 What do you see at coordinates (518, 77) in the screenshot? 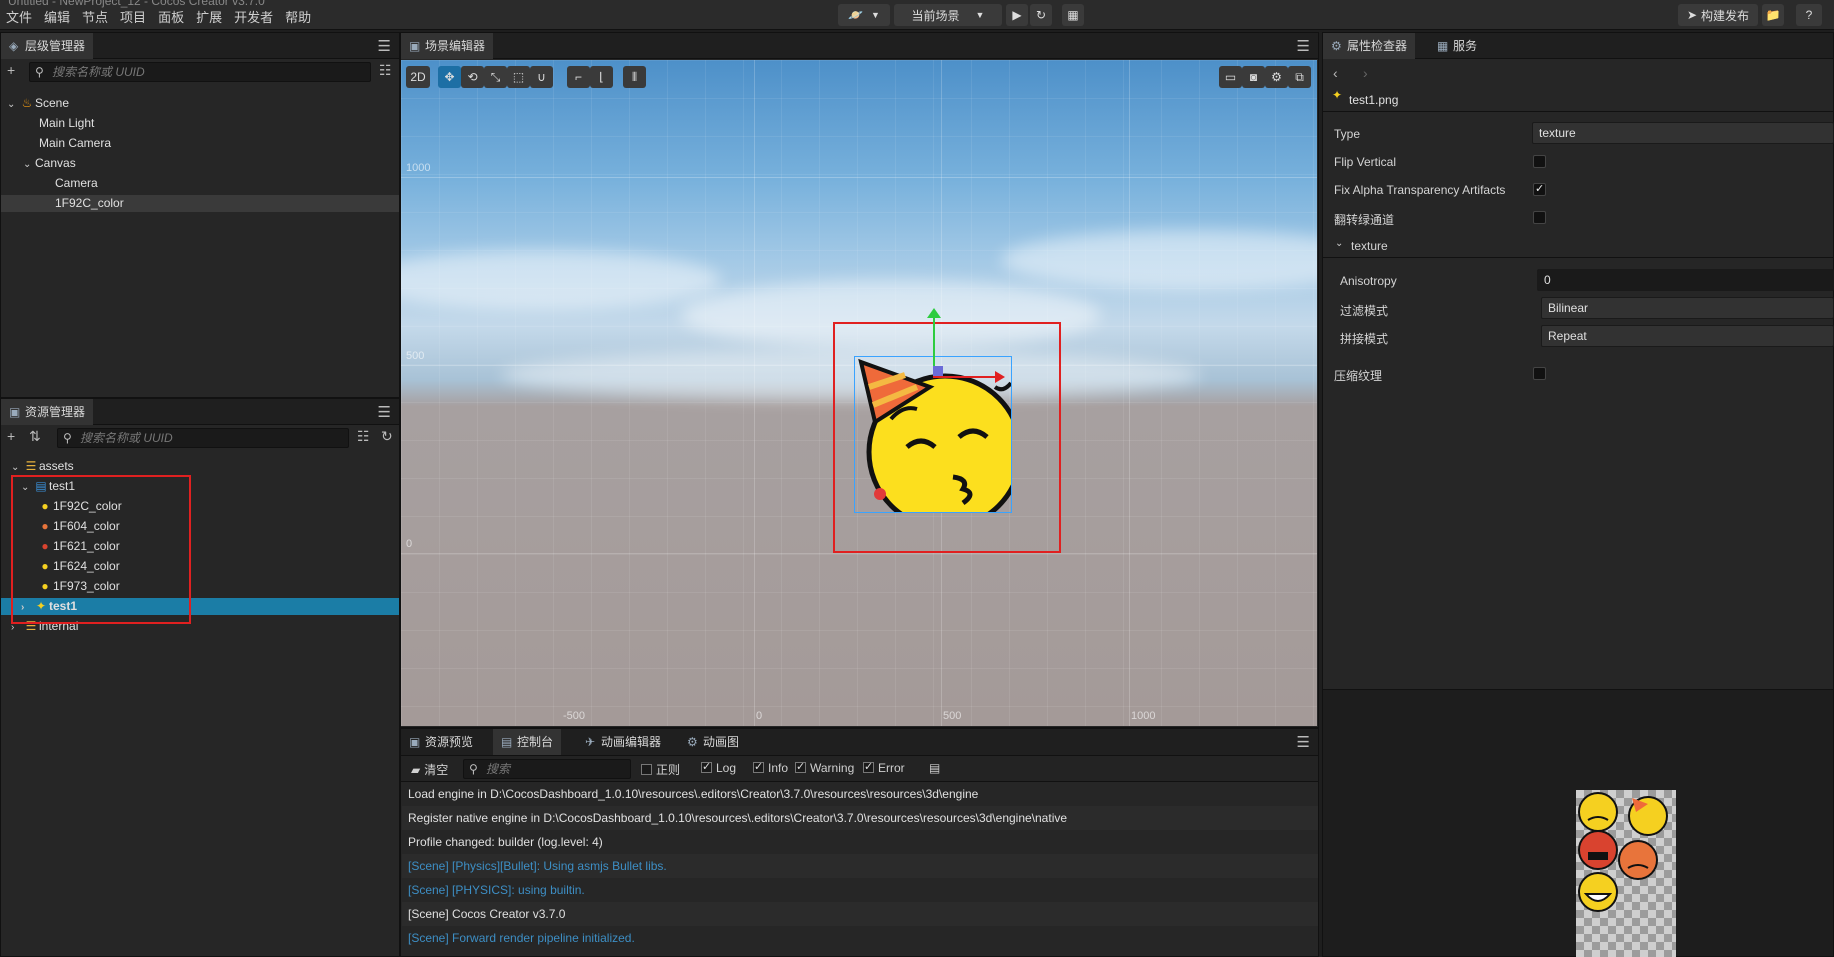
I see `rect-tool-button: ⬚` at bounding box center [518, 77].